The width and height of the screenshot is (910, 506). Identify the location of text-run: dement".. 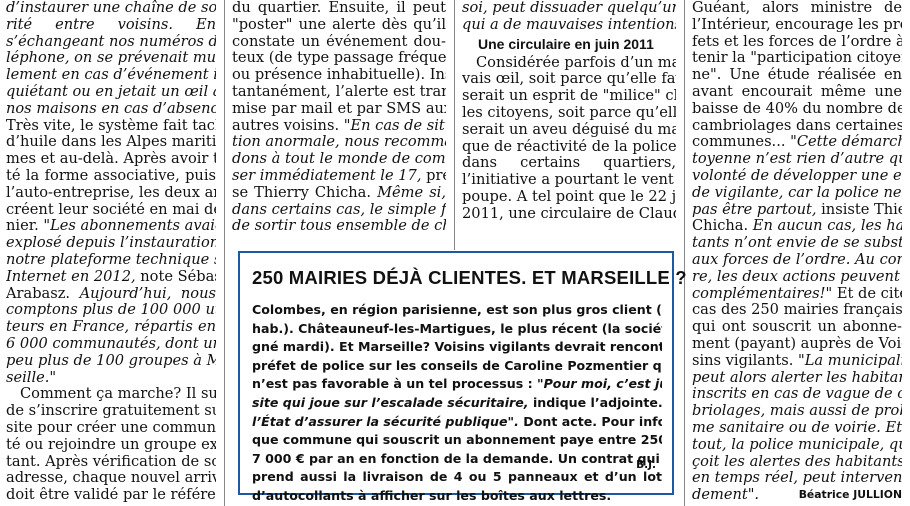
(726, 495).